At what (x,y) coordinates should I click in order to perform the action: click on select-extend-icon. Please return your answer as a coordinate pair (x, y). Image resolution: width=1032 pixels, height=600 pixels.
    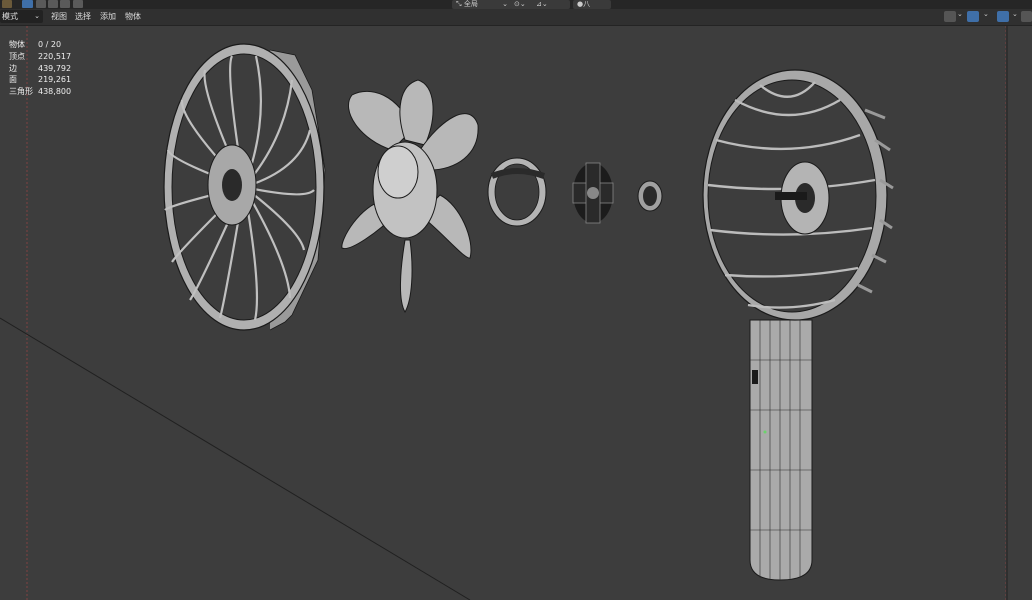
    Looking at the image, I should click on (41, 4).